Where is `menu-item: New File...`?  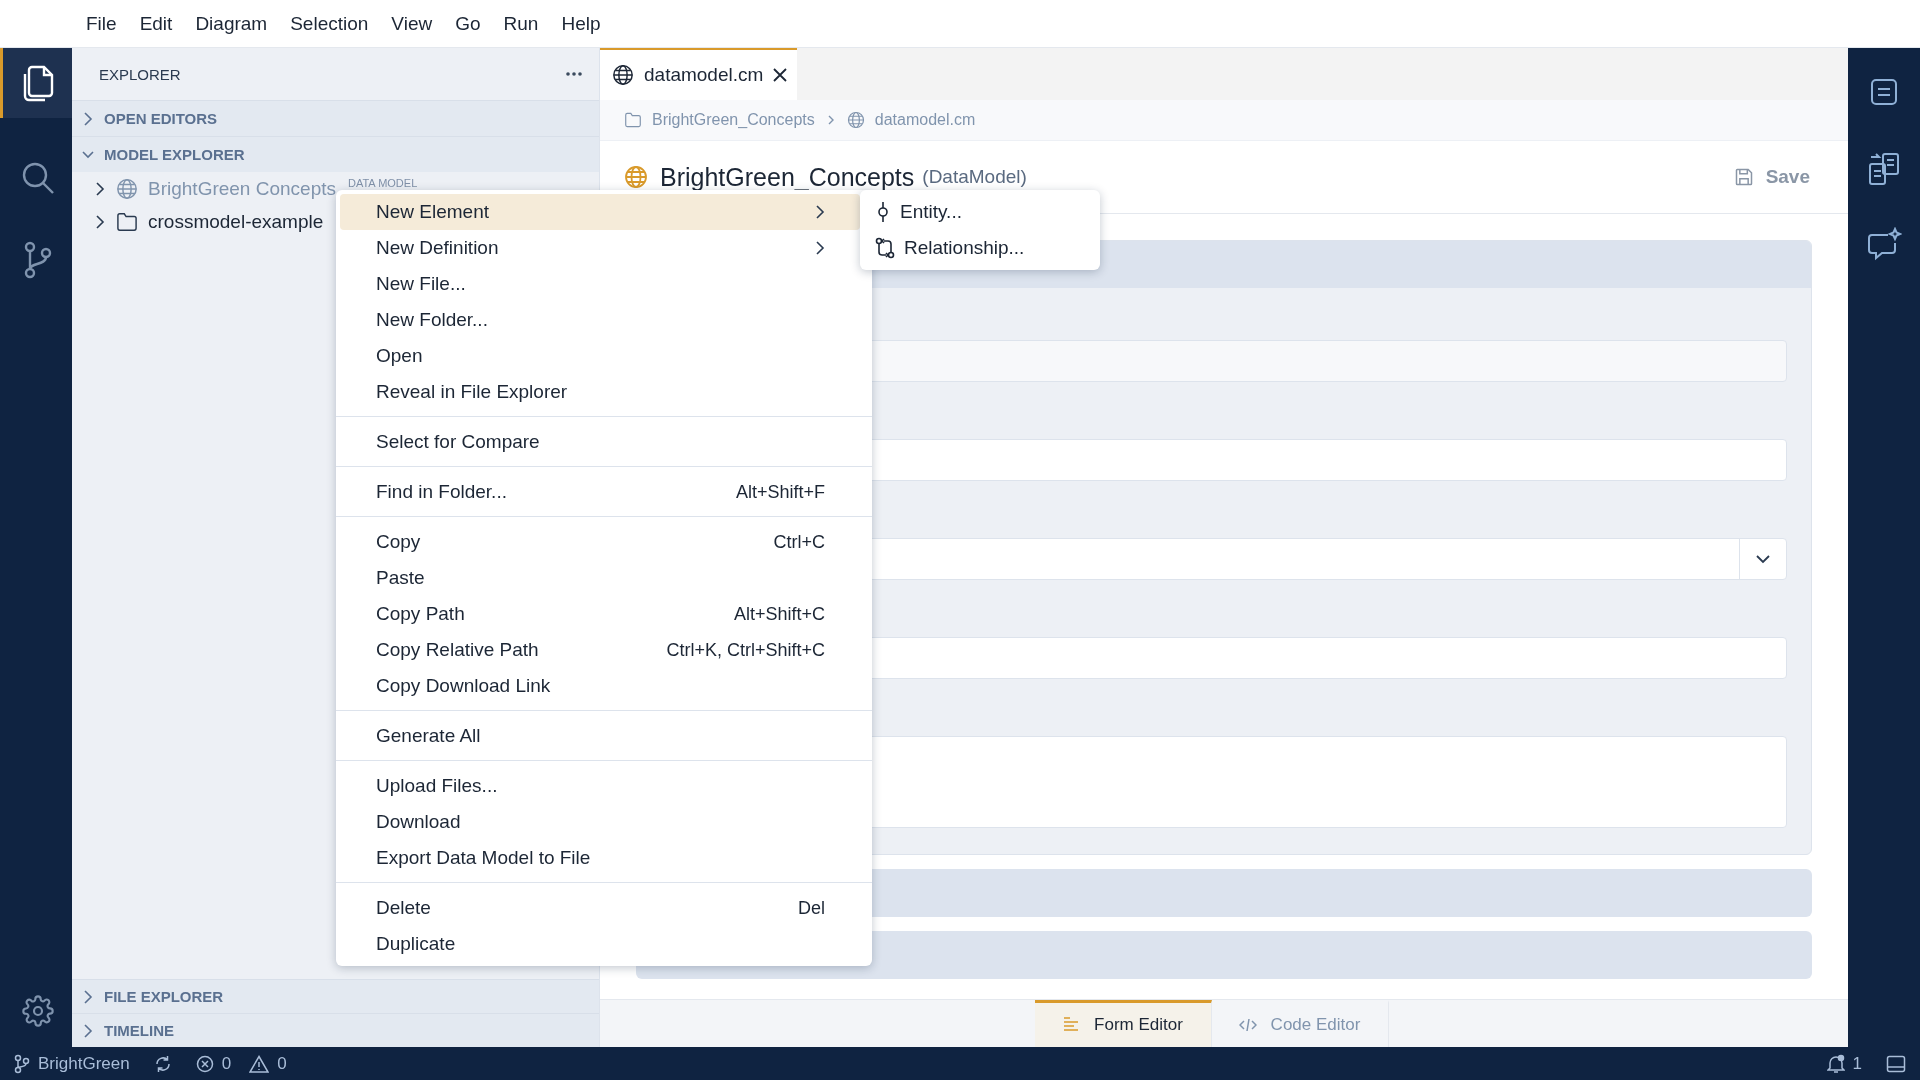 menu-item: New File... is located at coordinates (600, 284).